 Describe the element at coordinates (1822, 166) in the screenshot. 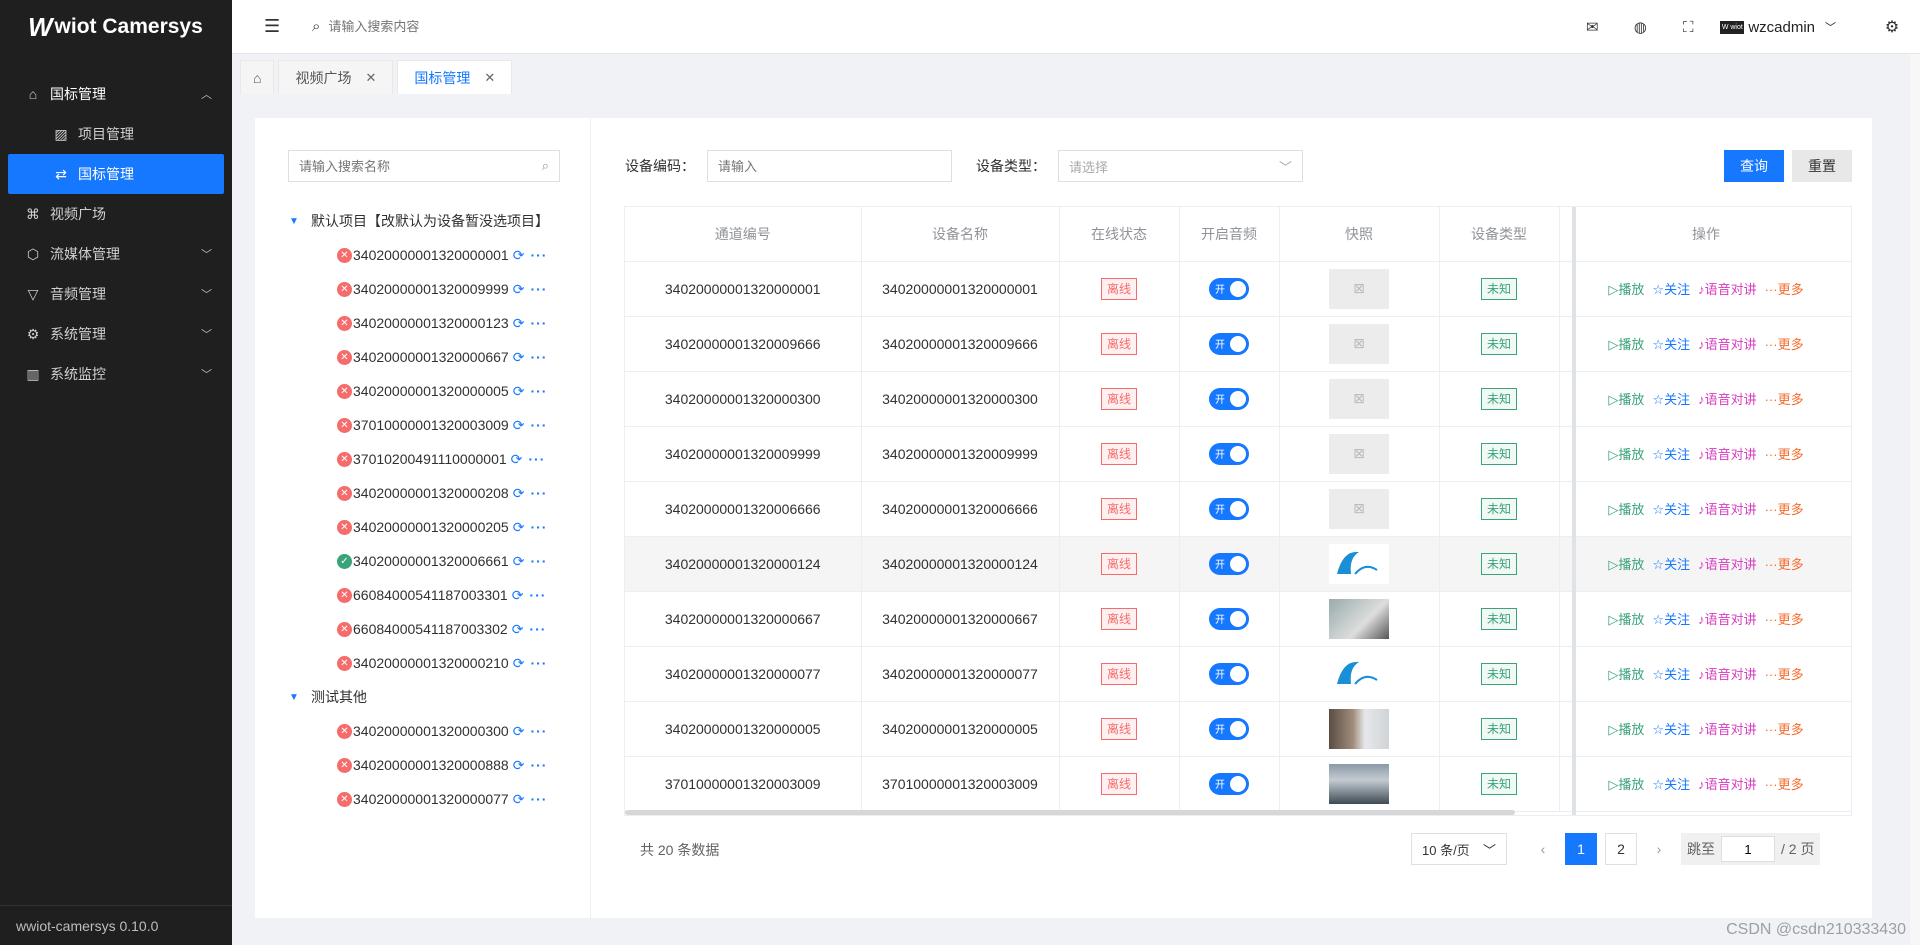

I see `reset-button: 重置` at that location.